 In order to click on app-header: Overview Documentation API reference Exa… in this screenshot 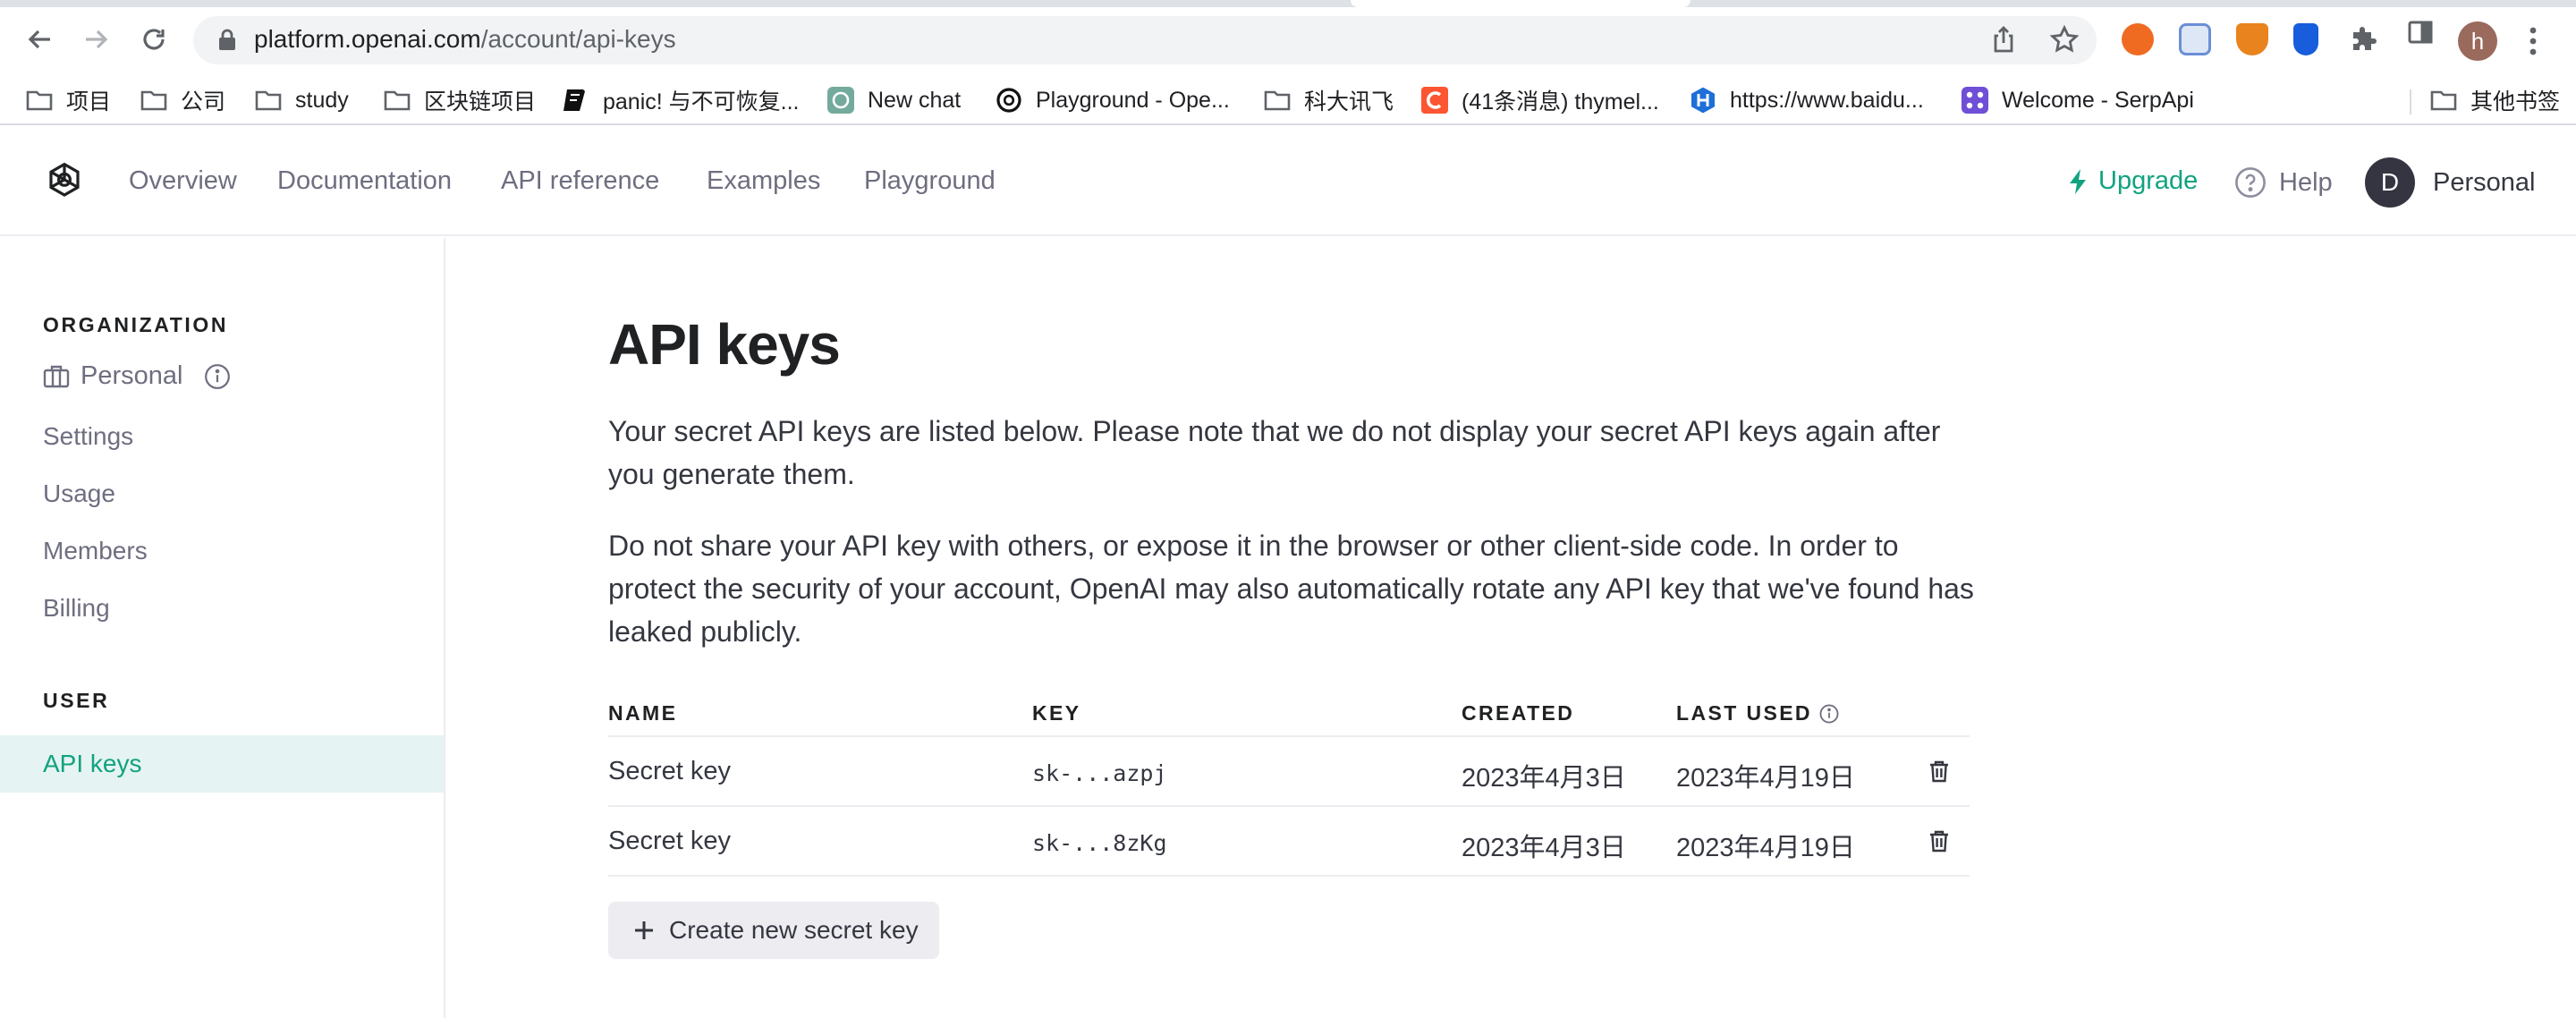, I will do `click(1288, 182)`.